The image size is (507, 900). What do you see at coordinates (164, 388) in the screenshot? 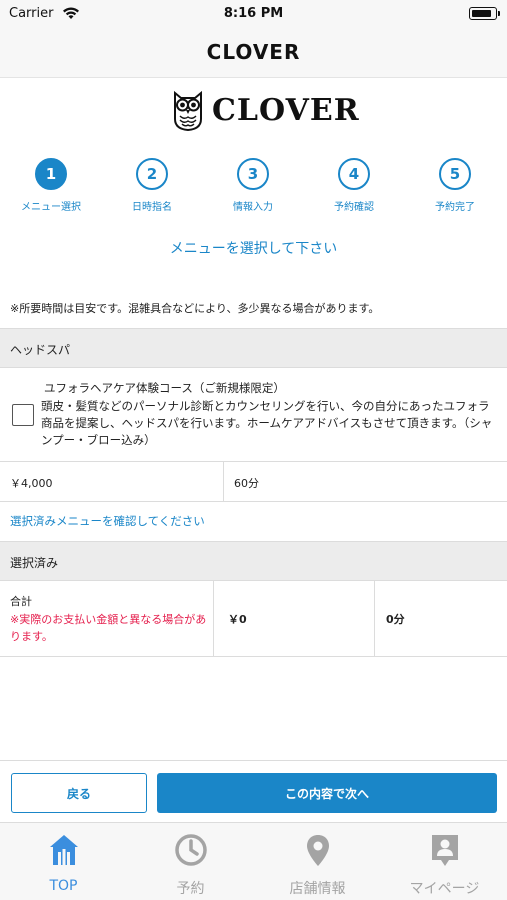
I see `menu-title: ユフォラヘアケア体験コース（ご新規様限定）` at bounding box center [164, 388].